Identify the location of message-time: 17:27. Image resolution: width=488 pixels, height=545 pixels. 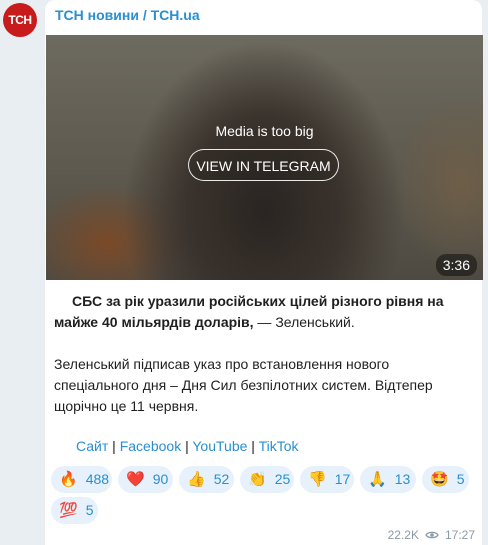
(459, 535).